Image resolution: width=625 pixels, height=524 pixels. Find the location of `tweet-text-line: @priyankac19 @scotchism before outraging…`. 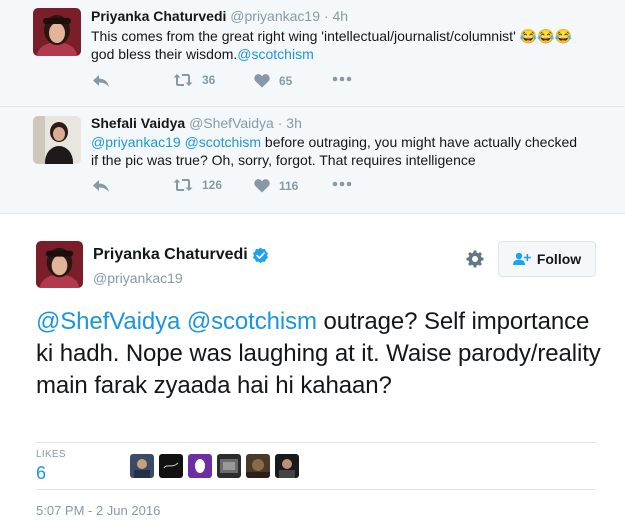

tweet-text-line: @priyankac19 @scotchism before outraging… is located at coordinates (351, 142).